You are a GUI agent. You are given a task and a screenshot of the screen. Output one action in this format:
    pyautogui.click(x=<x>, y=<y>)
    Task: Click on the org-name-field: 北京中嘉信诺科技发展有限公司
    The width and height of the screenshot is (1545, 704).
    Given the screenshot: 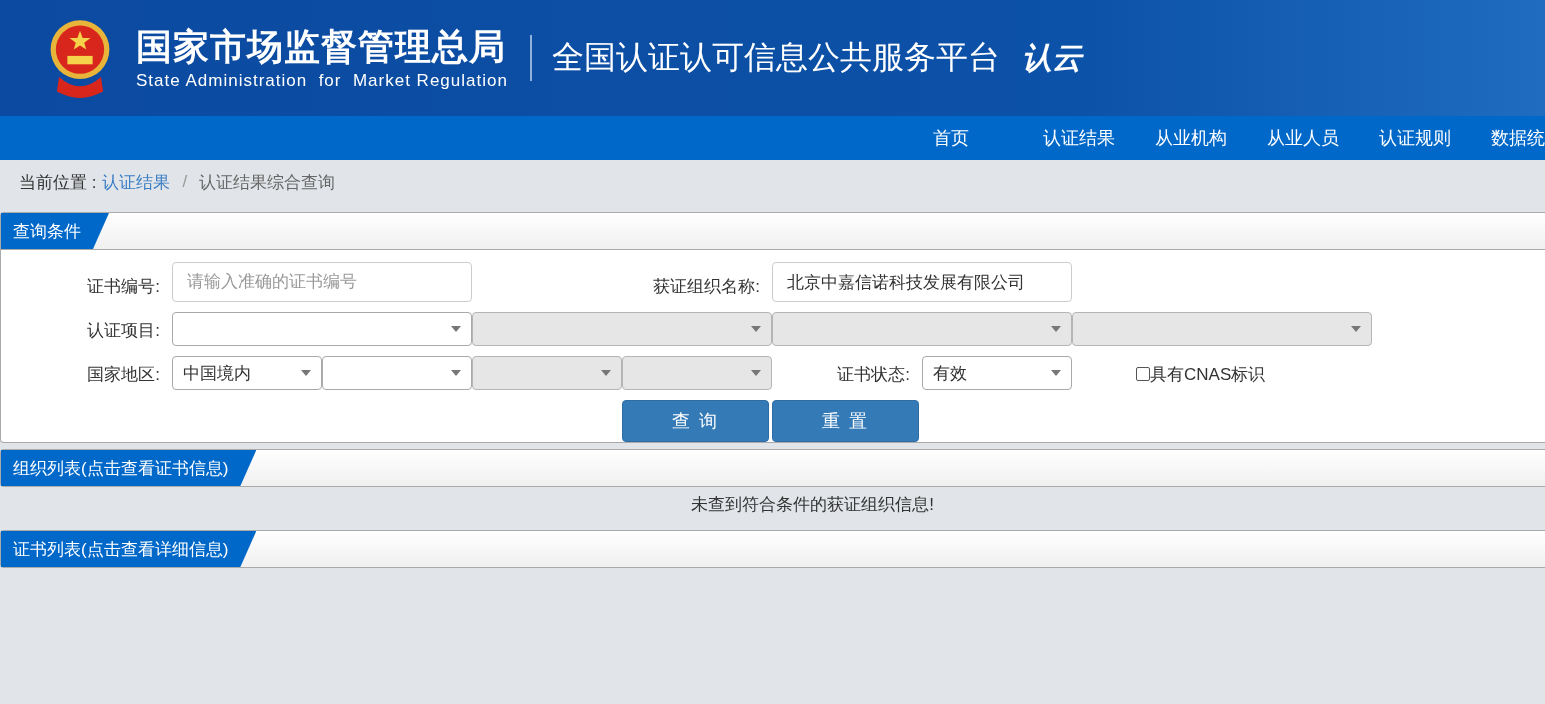 What is the action you would take?
    pyautogui.click(x=922, y=282)
    